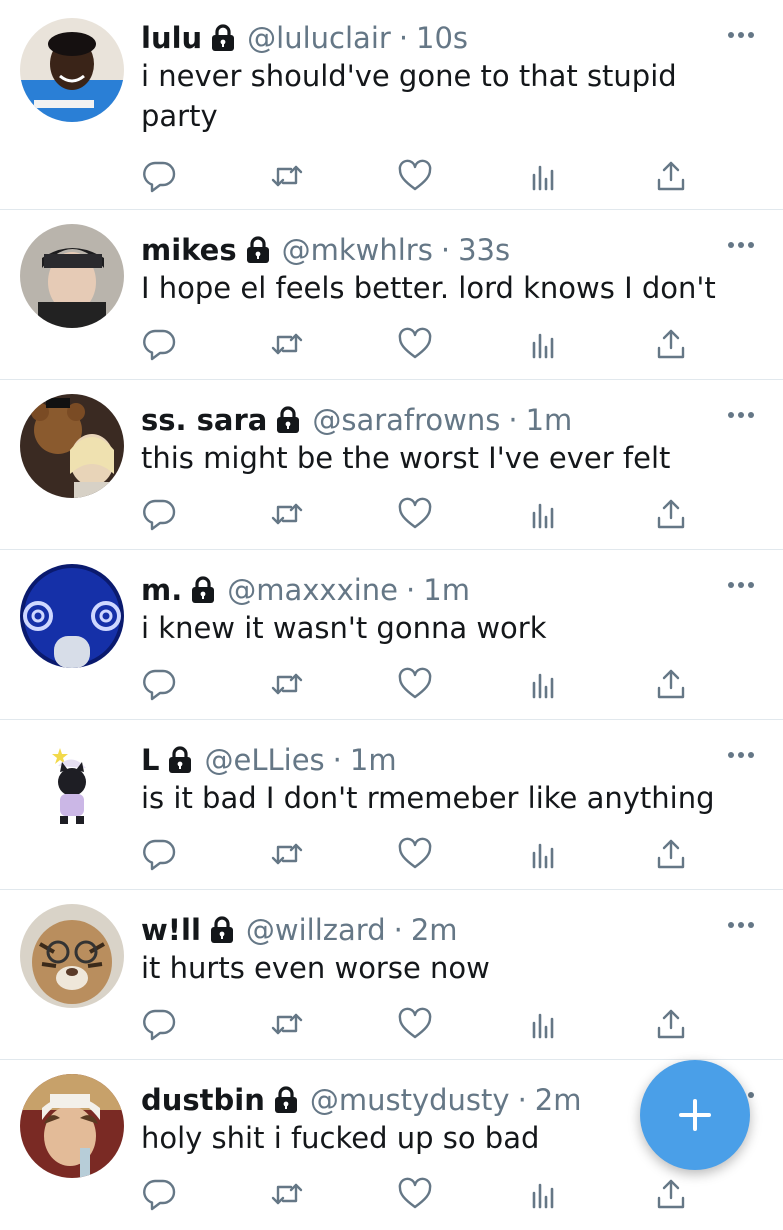  What do you see at coordinates (442, 38) in the screenshot?
I see `timestamp: 10s` at bounding box center [442, 38].